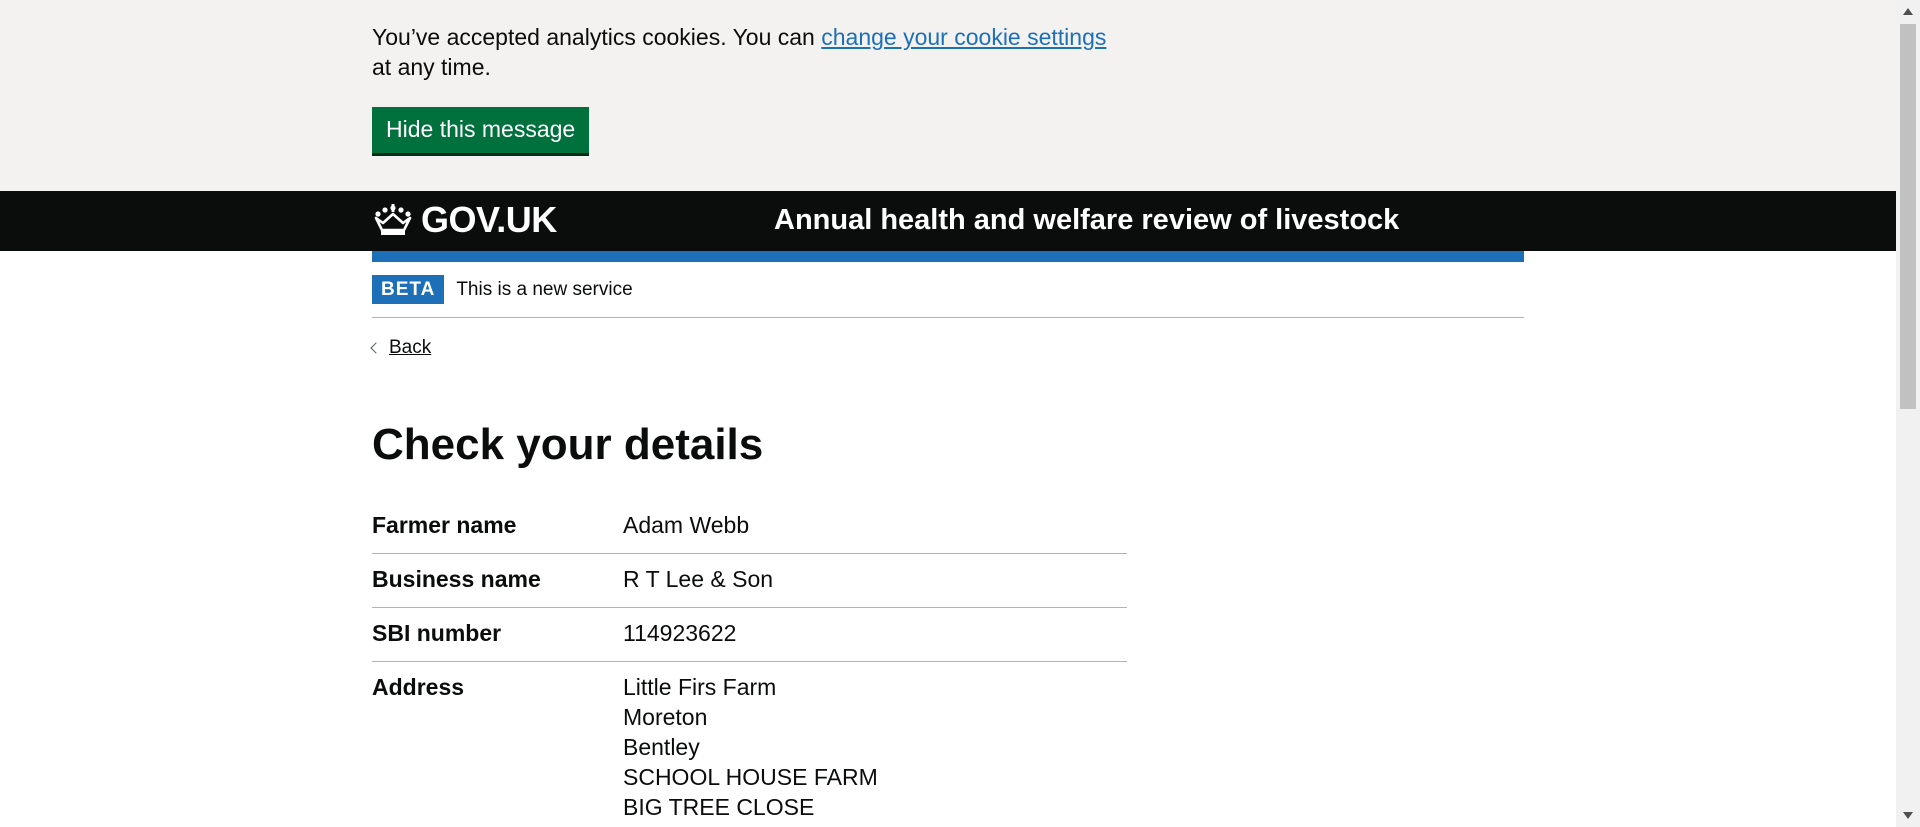  What do you see at coordinates (700, 687) in the screenshot?
I see `address-line: Little Firs Farm` at bounding box center [700, 687].